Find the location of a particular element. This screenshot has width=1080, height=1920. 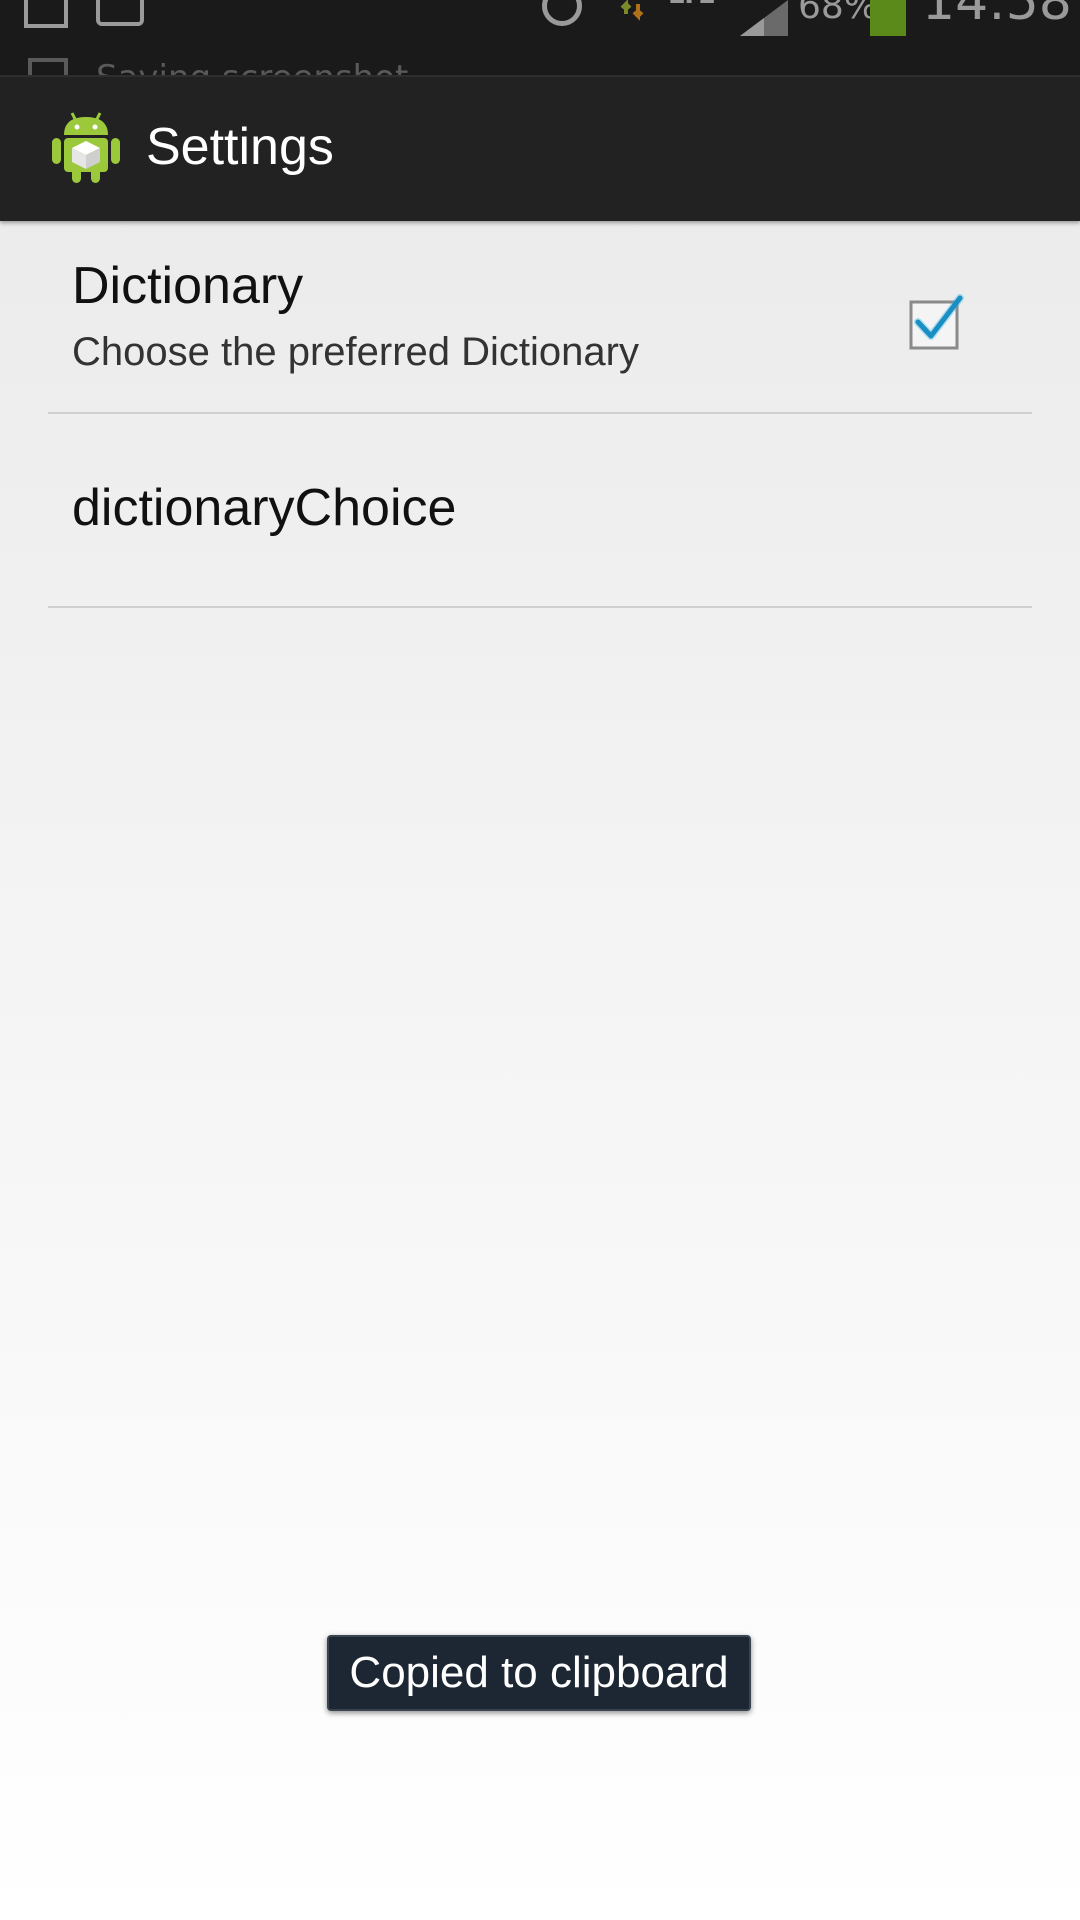

battery-icon is located at coordinates (888, 18).